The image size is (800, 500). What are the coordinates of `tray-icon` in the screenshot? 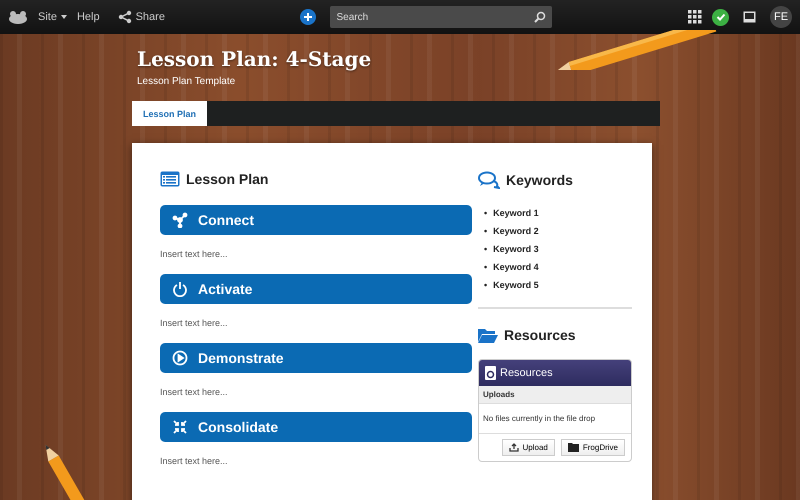 It's located at (749, 17).